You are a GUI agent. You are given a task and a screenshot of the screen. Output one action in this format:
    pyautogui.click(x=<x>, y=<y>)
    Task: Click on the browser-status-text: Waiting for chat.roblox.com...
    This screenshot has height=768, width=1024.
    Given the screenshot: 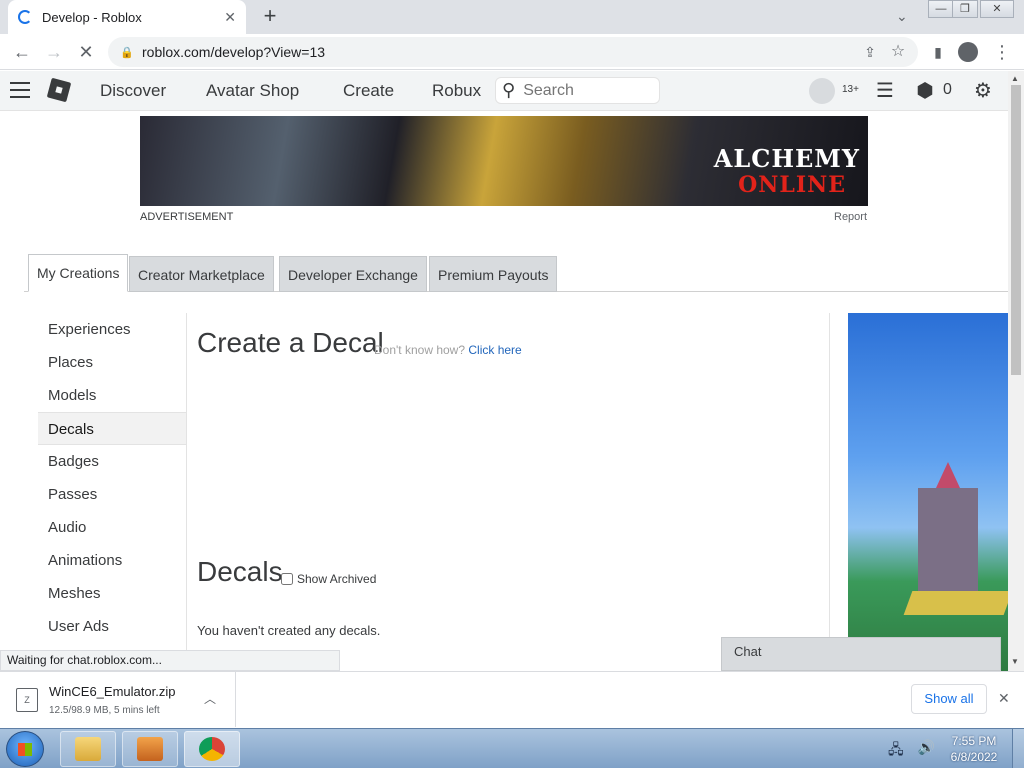 What is the action you would take?
    pyautogui.click(x=170, y=660)
    